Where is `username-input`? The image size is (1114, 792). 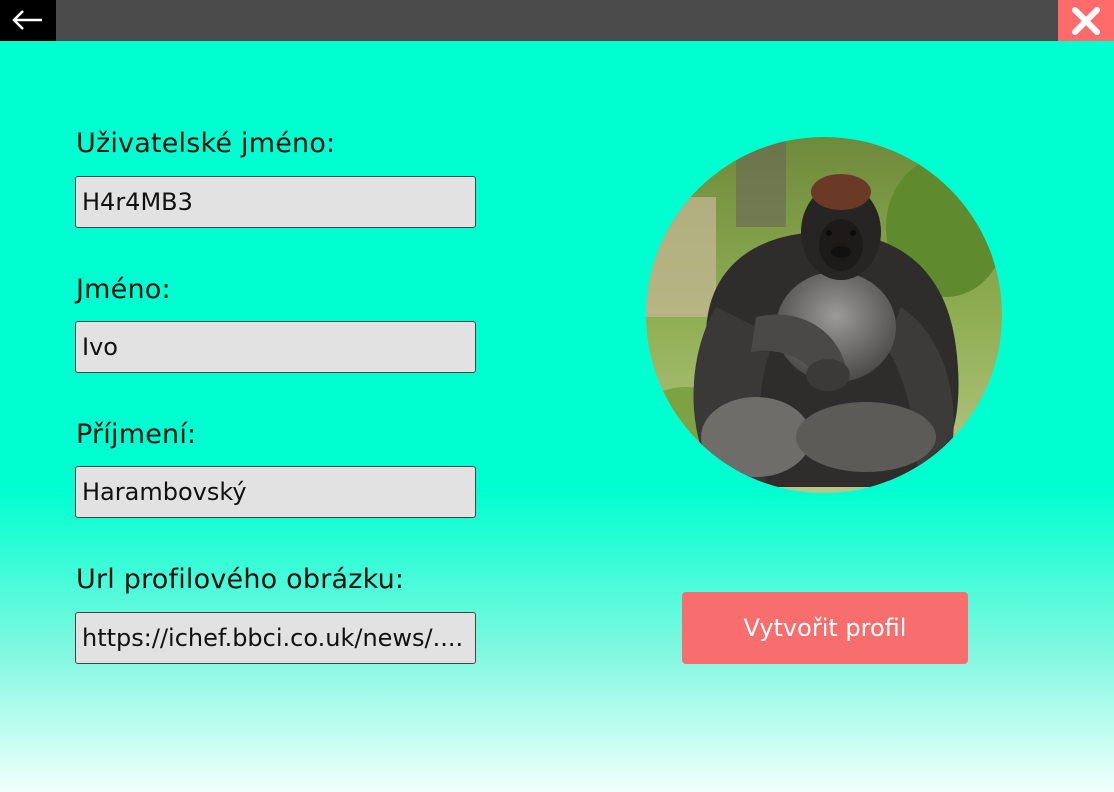
username-input is located at coordinates (275, 202).